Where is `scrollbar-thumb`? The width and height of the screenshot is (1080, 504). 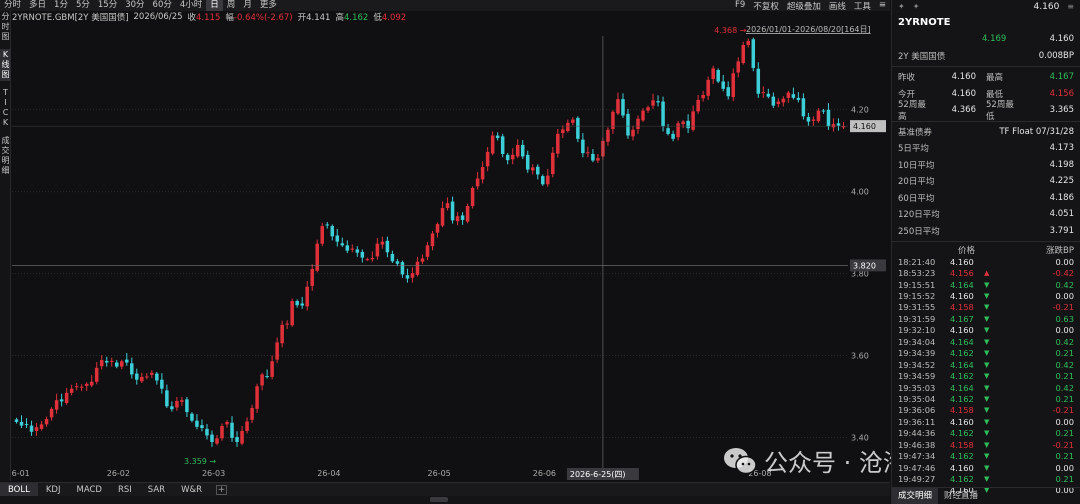 scrollbar-thumb is located at coordinates (439, 499).